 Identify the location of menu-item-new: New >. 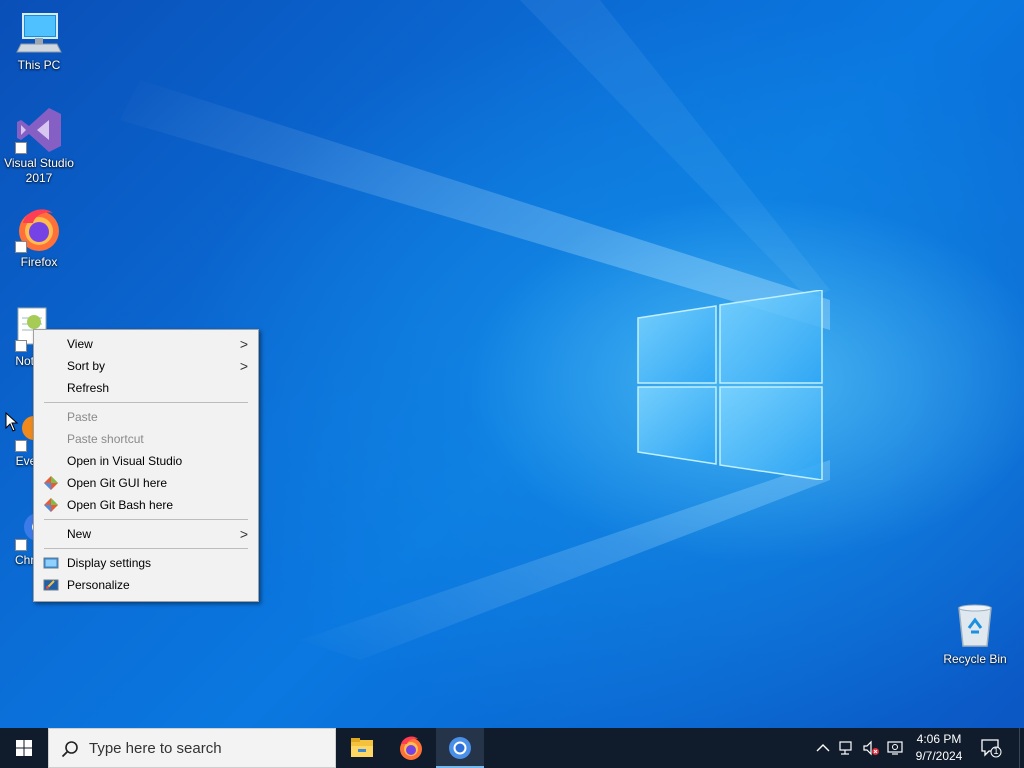
(146, 534).